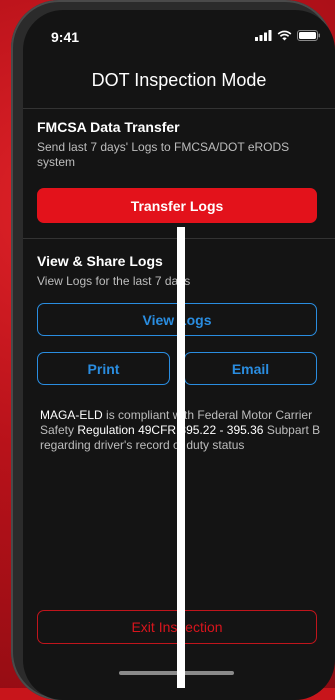 This screenshot has height=700, width=335. I want to click on view-share-section-title: View & Share Logs, so click(100, 261).